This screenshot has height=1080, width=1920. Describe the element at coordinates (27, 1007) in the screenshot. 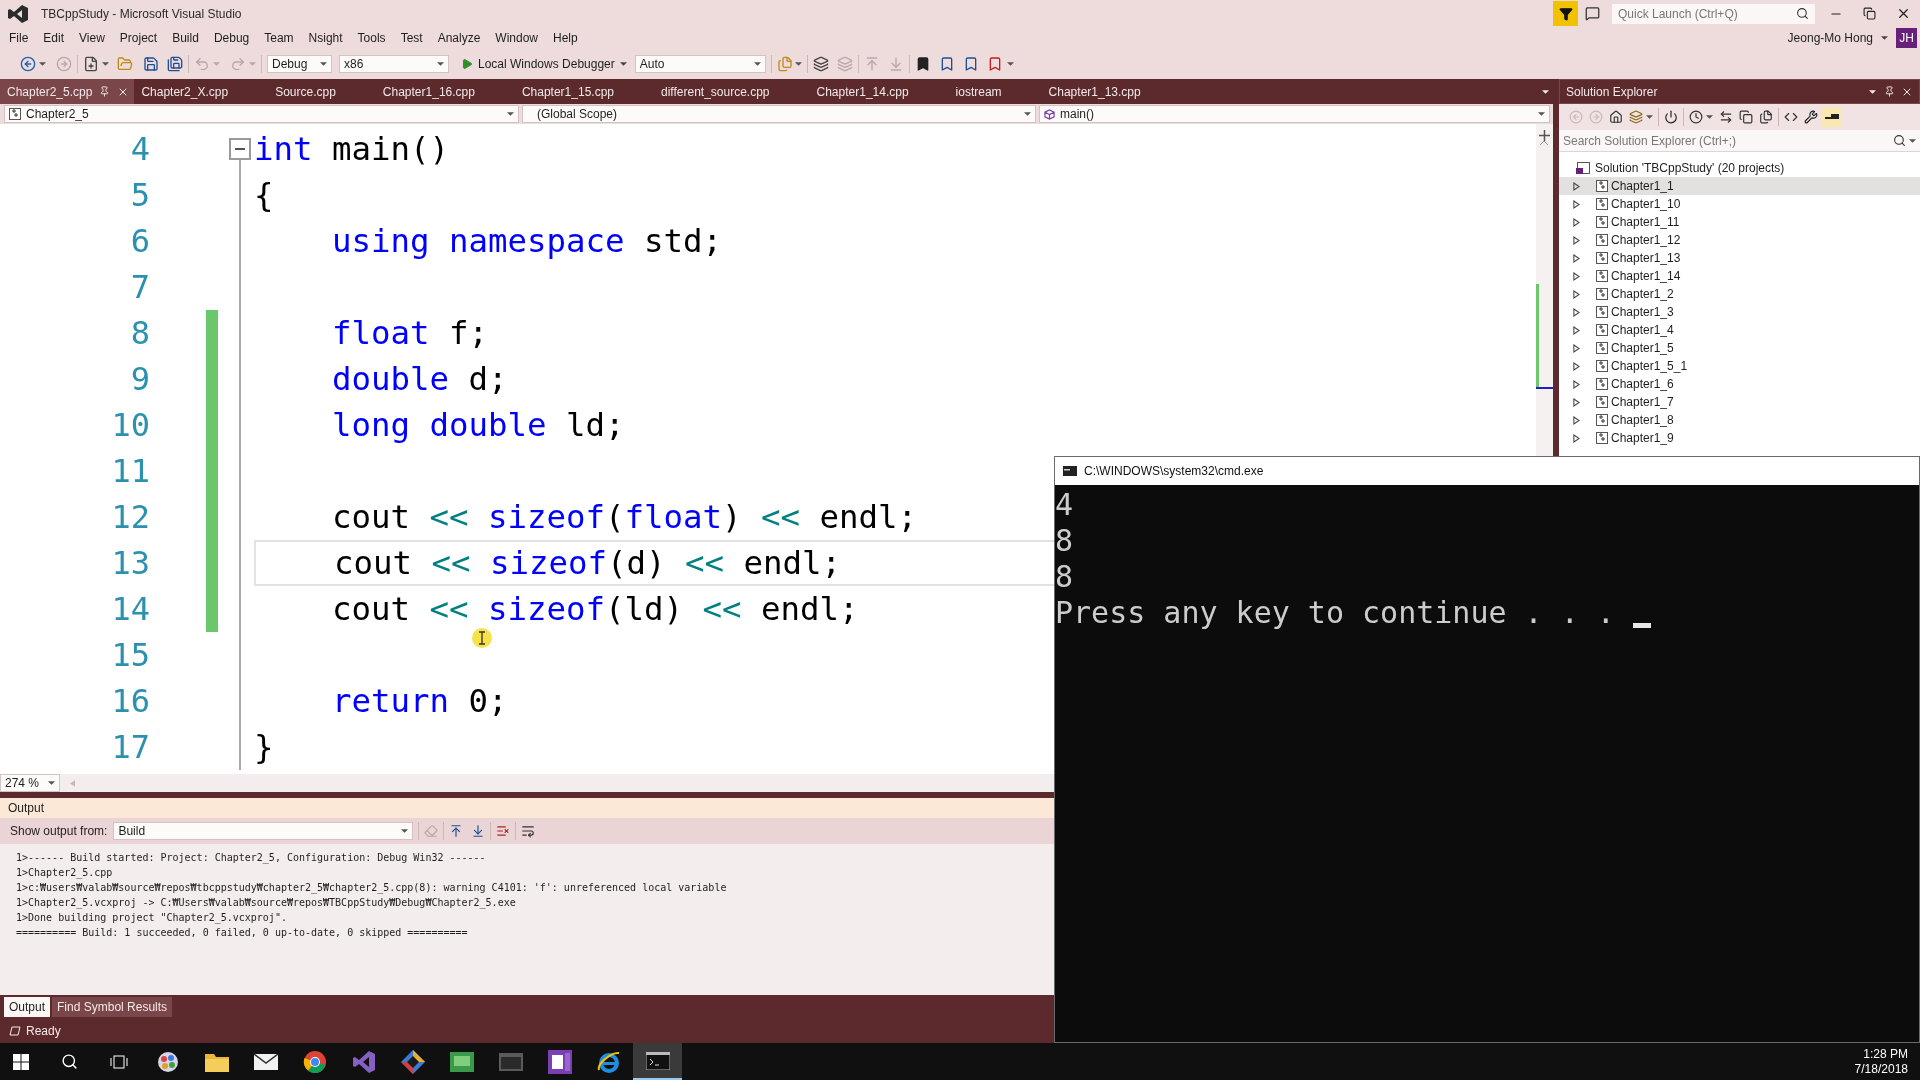

I see `panel-tab: Output` at that location.